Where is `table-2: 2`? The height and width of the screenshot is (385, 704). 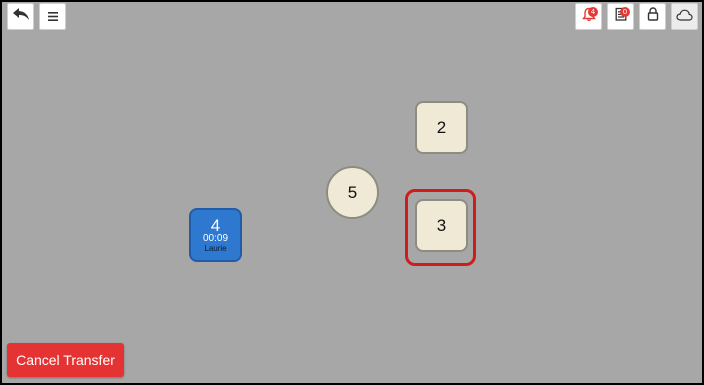
table-2: 2 is located at coordinates (441, 127).